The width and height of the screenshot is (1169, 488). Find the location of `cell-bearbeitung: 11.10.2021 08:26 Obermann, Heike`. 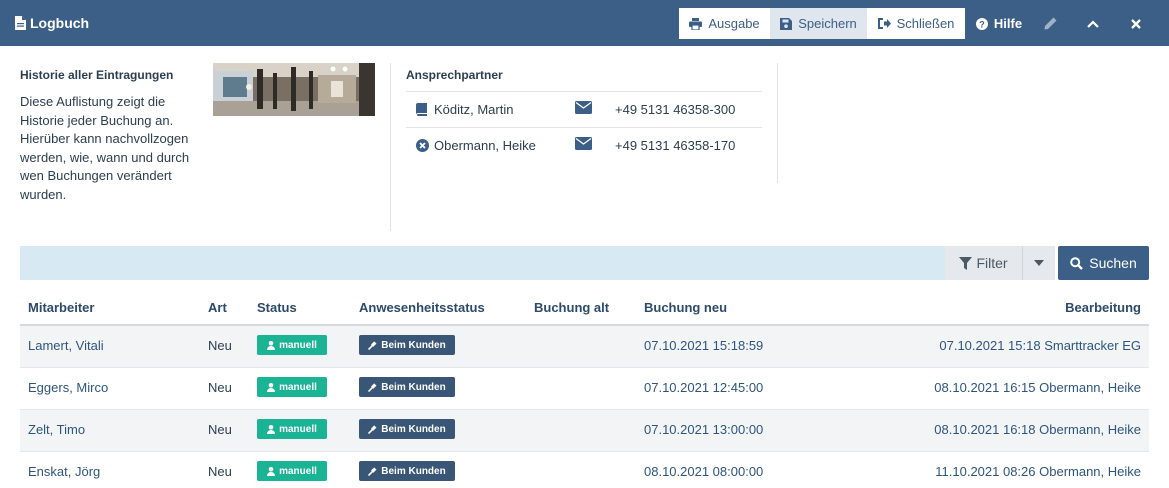

cell-bearbeitung: 11.10.2021 08:26 Obermann, Heike is located at coordinates (1038, 471).